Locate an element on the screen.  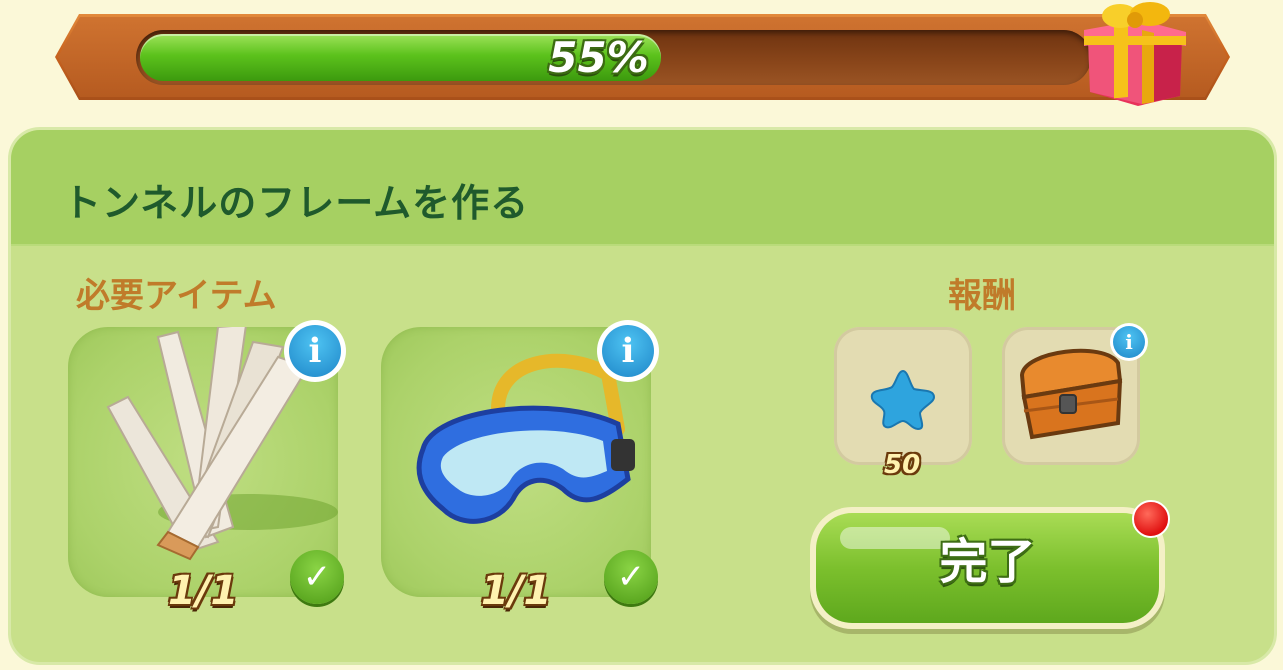
reward-slot-chest: i is located at coordinates (1075, 394).